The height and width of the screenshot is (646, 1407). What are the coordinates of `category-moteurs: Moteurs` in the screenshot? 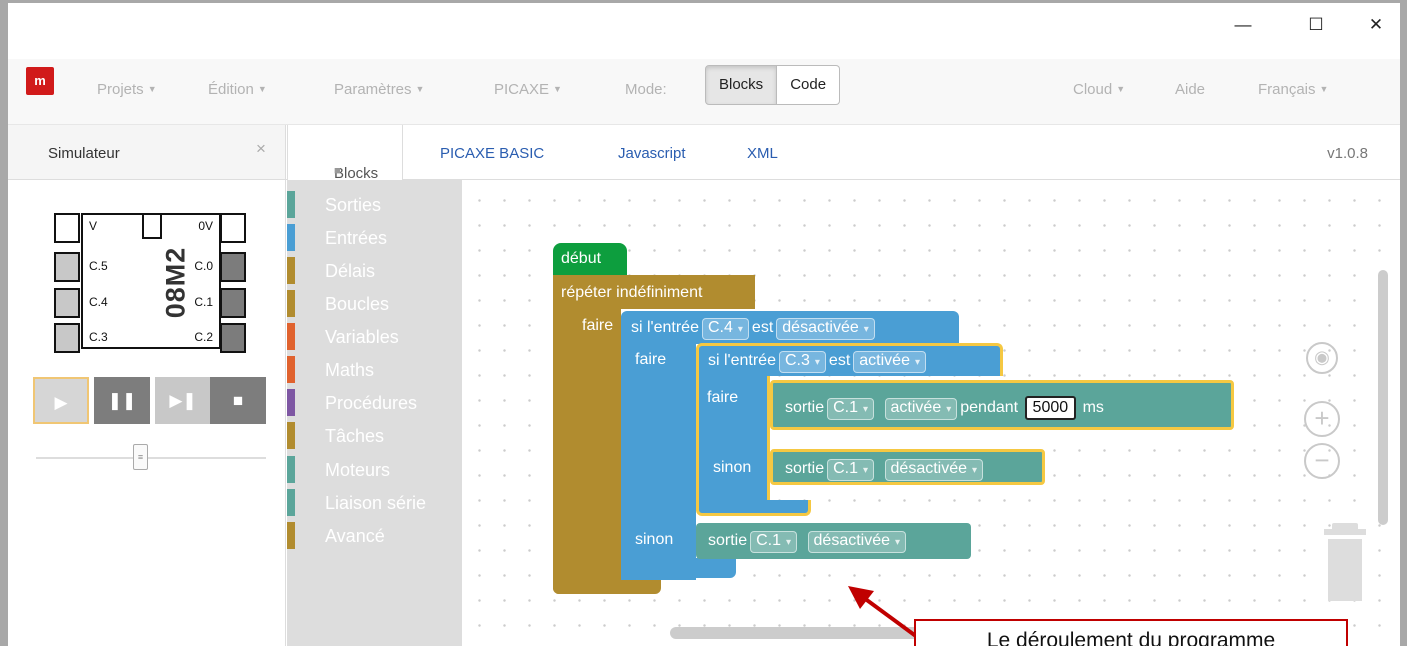 It's located at (374, 469).